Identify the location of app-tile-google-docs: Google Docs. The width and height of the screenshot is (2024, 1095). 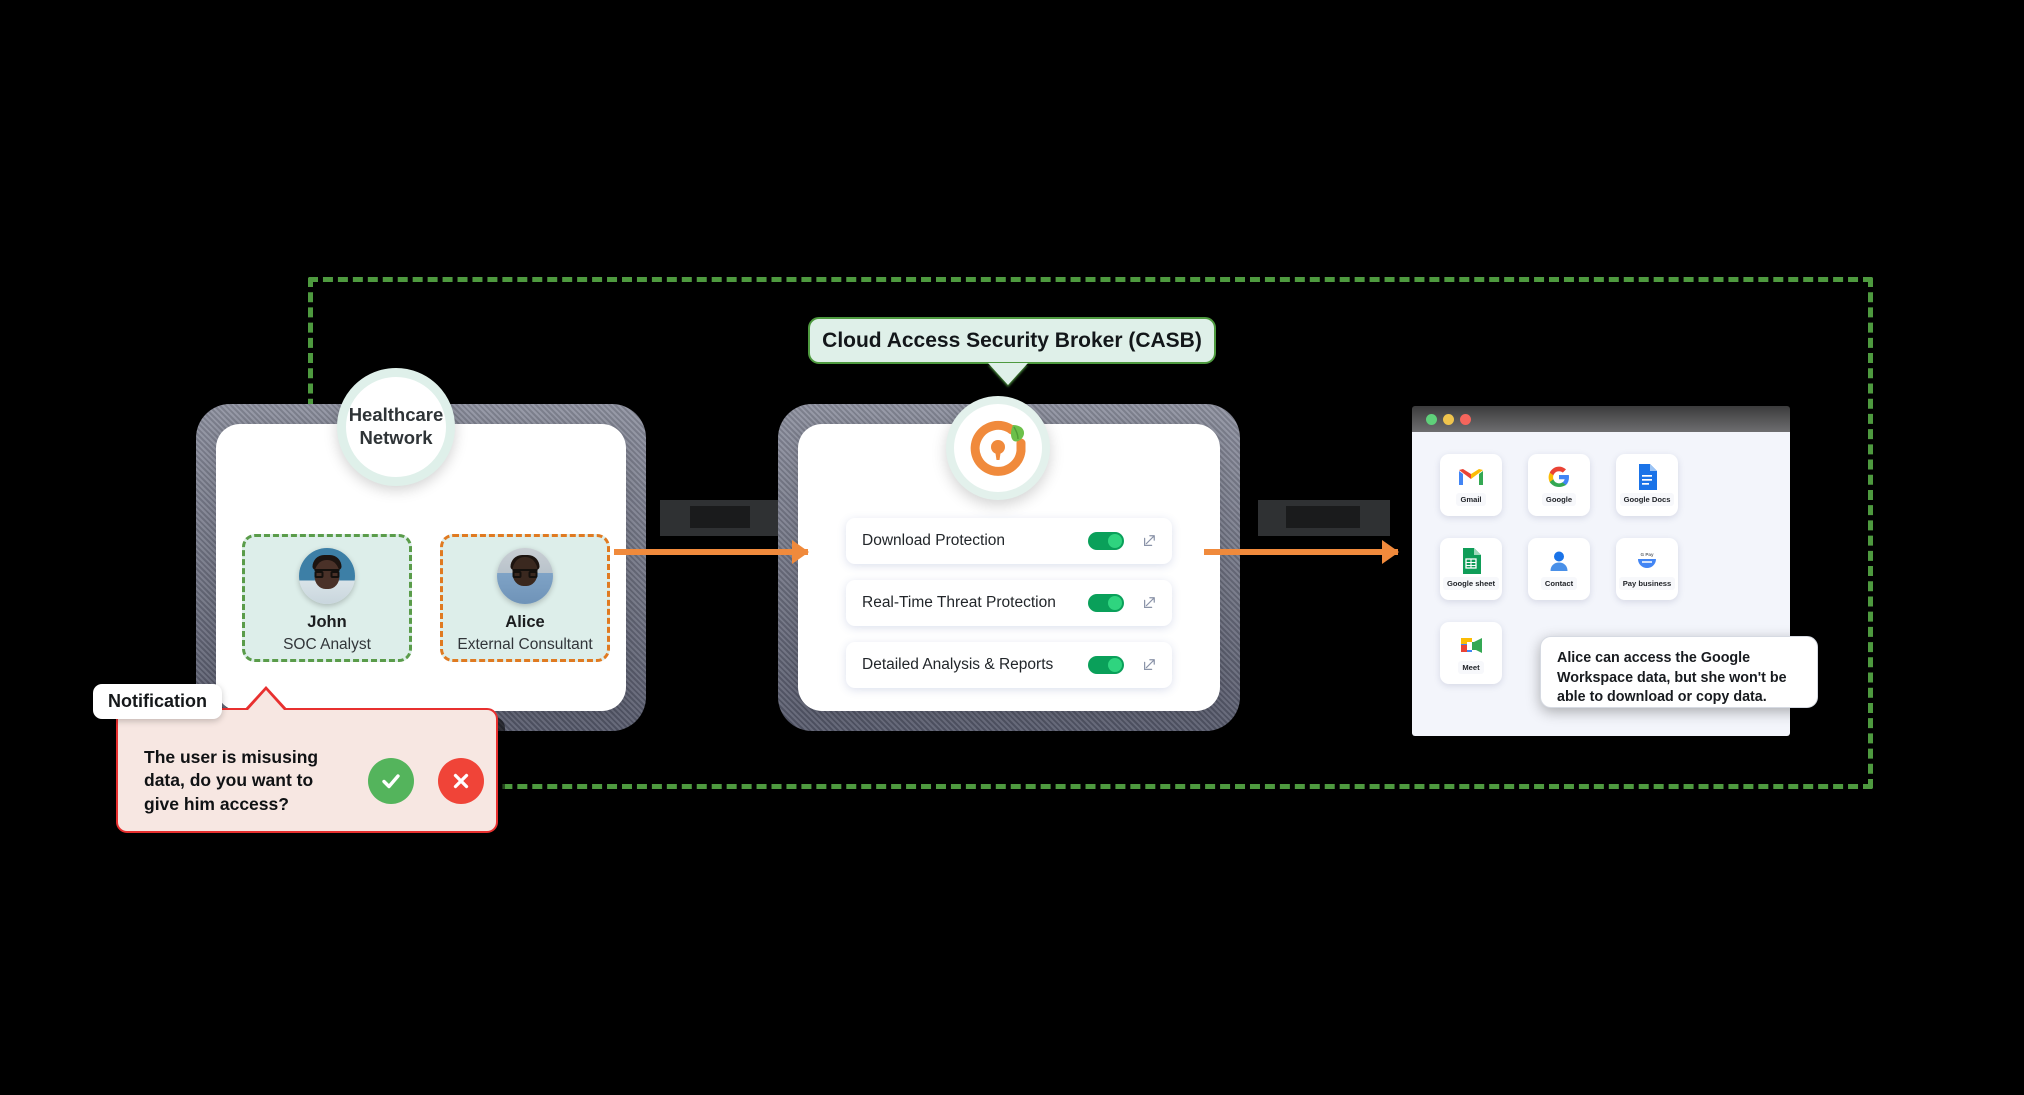
(1647, 485).